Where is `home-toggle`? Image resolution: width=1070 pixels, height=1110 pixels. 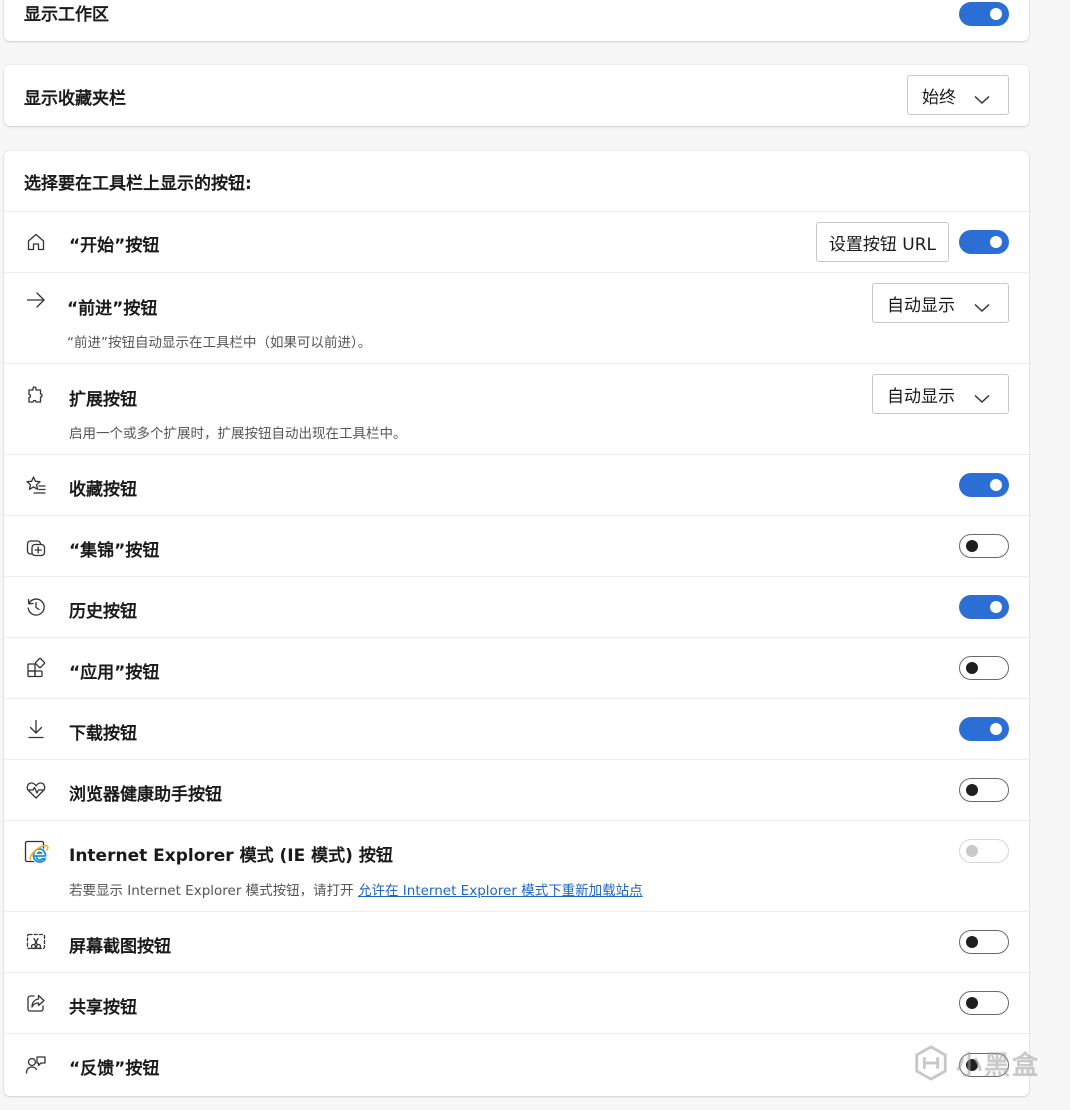 home-toggle is located at coordinates (984, 242).